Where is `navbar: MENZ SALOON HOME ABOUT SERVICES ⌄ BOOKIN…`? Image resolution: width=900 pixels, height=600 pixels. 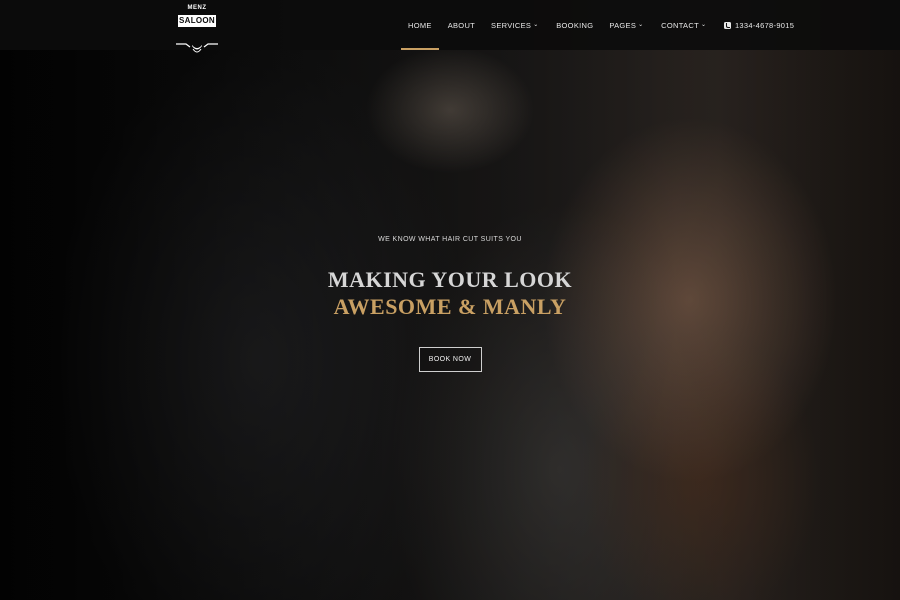
navbar: MENZ SALOON HOME ABOUT SERVICES ⌄ BOOKIN… is located at coordinates (450, 26).